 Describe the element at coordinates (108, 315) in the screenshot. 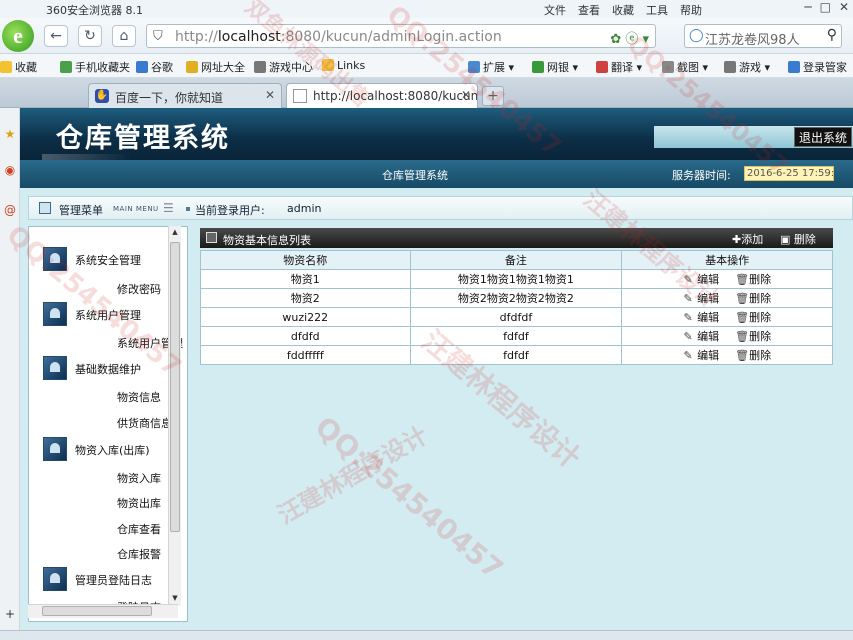

I see `menu-group-label: 系统用户管理` at that location.